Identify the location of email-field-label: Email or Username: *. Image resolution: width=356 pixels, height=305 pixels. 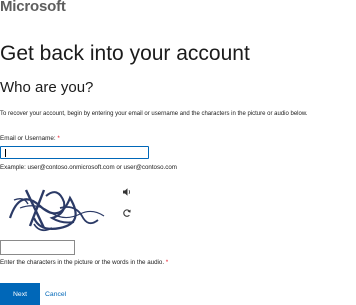
(30, 138).